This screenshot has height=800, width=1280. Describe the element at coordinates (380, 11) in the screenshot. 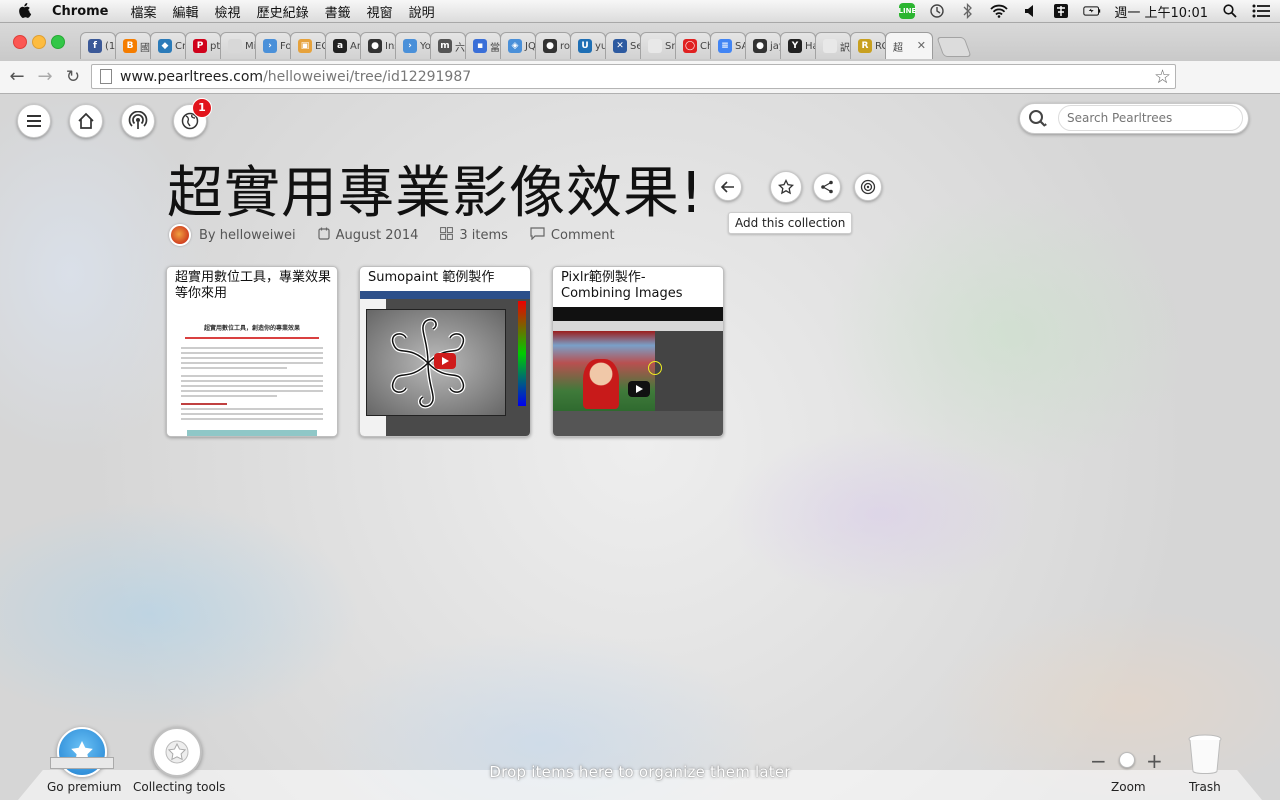

I see `menu-window: 視窗` at that location.